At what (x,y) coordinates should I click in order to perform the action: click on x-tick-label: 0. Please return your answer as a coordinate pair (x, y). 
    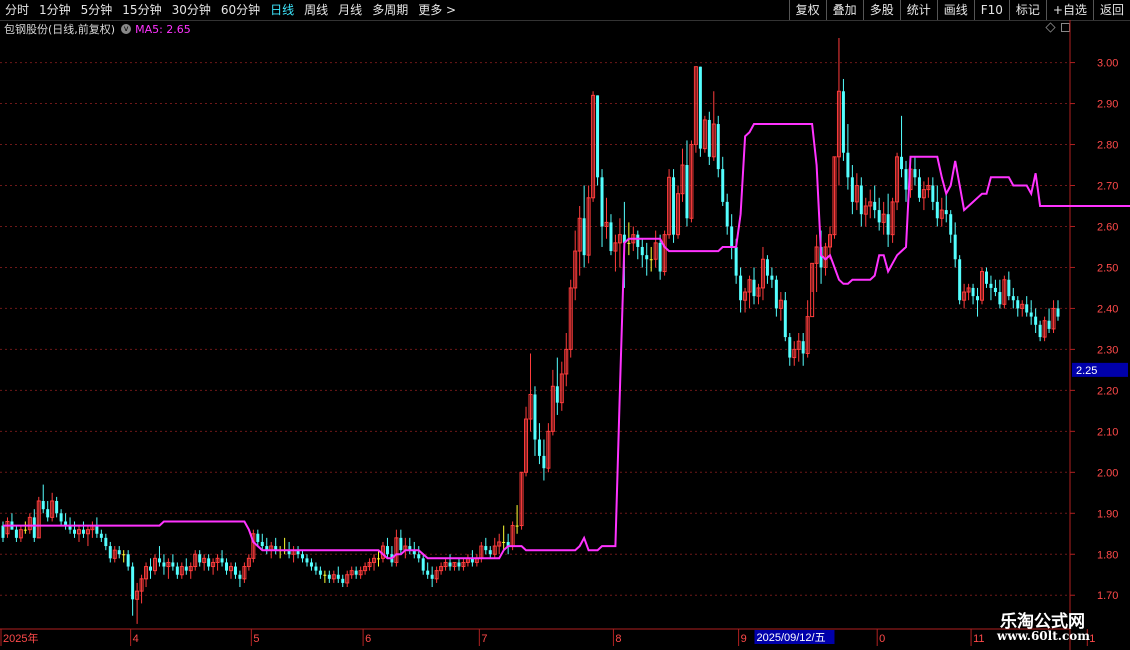
    Looking at the image, I should click on (882, 639).